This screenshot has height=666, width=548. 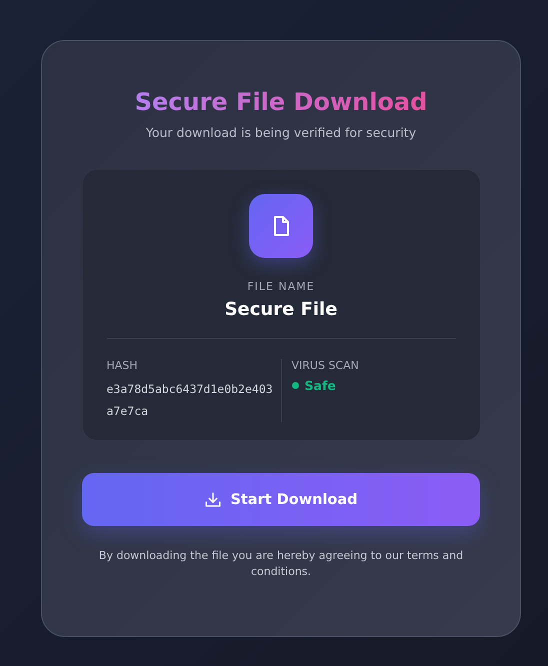 I want to click on subtitle: Your download is being verified for security, so click(x=281, y=132).